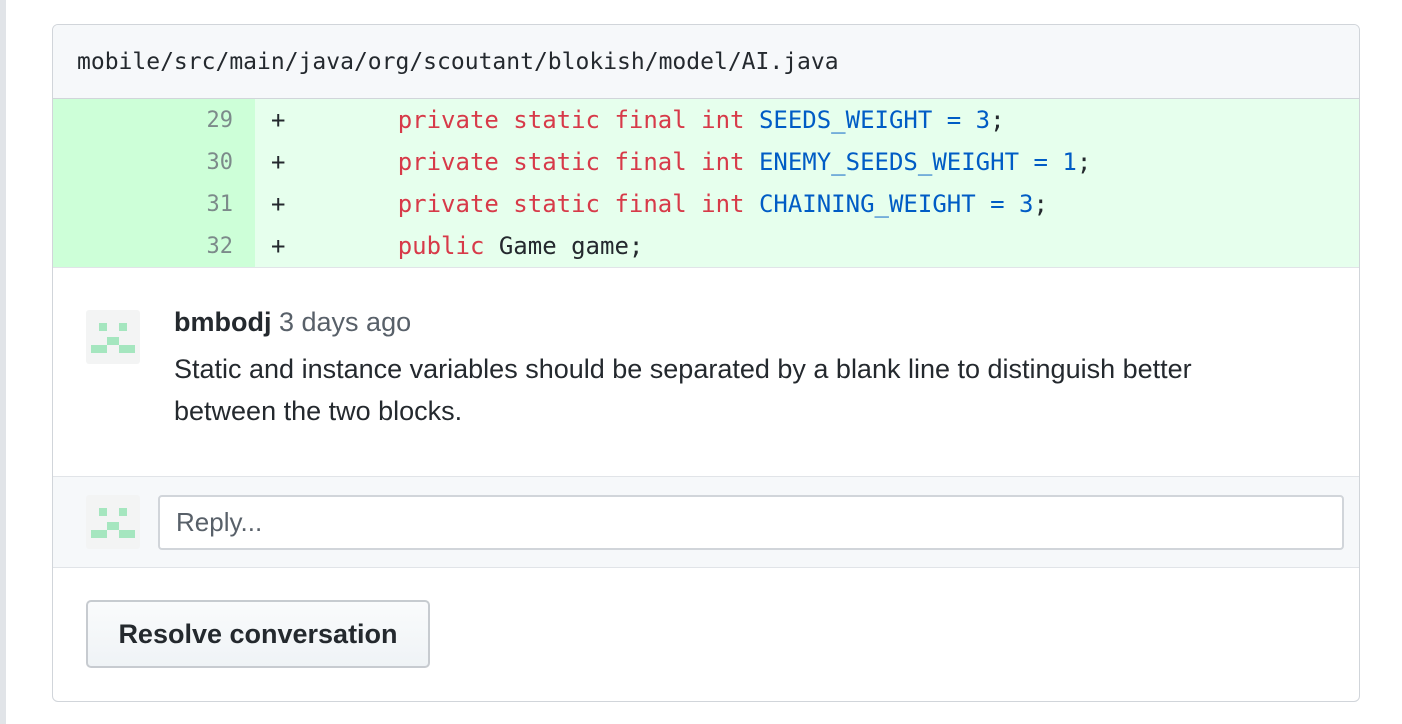 The width and height of the screenshot is (1402, 724). What do you see at coordinates (917, 162) in the screenshot?
I see `code-token-const: ENEMY_SEEDS_WEIGHT = 1` at bounding box center [917, 162].